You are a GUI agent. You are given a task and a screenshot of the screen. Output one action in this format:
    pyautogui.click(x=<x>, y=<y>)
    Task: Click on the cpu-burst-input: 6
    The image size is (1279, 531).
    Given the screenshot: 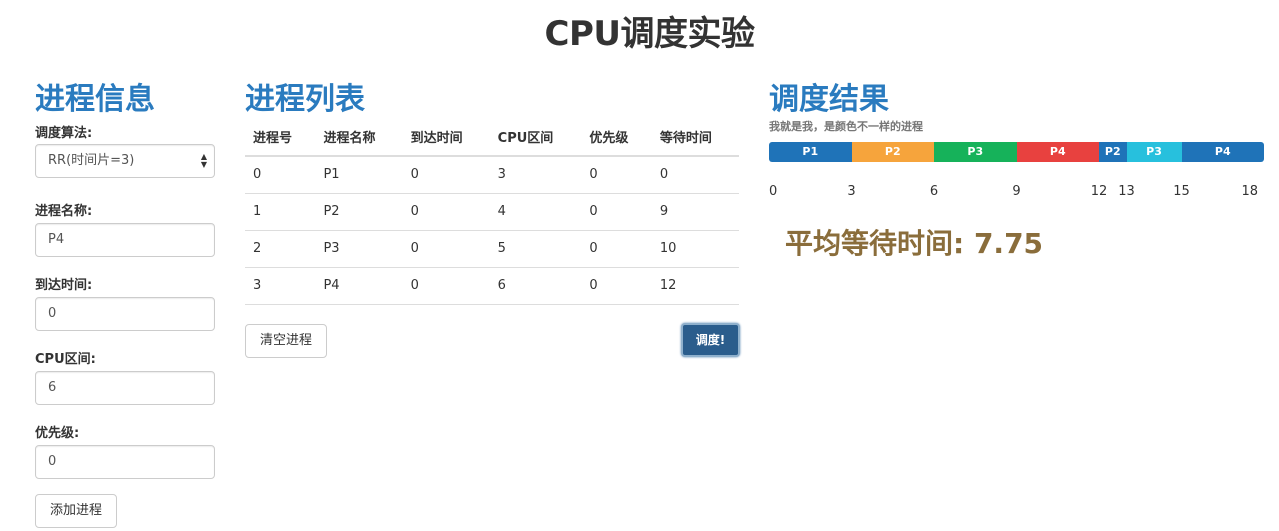 What is the action you would take?
    pyautogui.click(x=125, y=388)
    